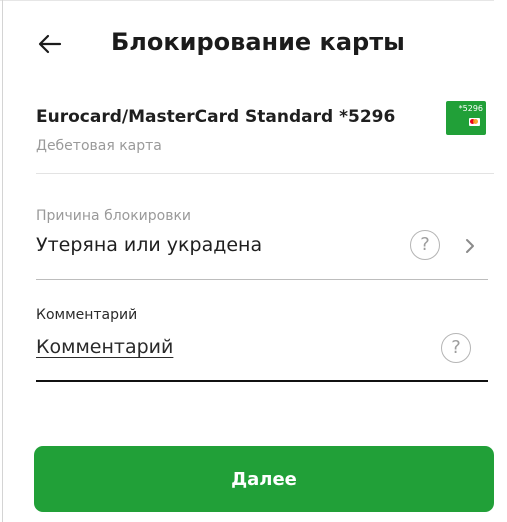 The height and width of the screenshot is (522, 507). What do you see at coordinates (216, 117) in the screenshot?
I see `card-name: Eurocard/MasterCard Standard *5296` at bounding box center [216, 117].